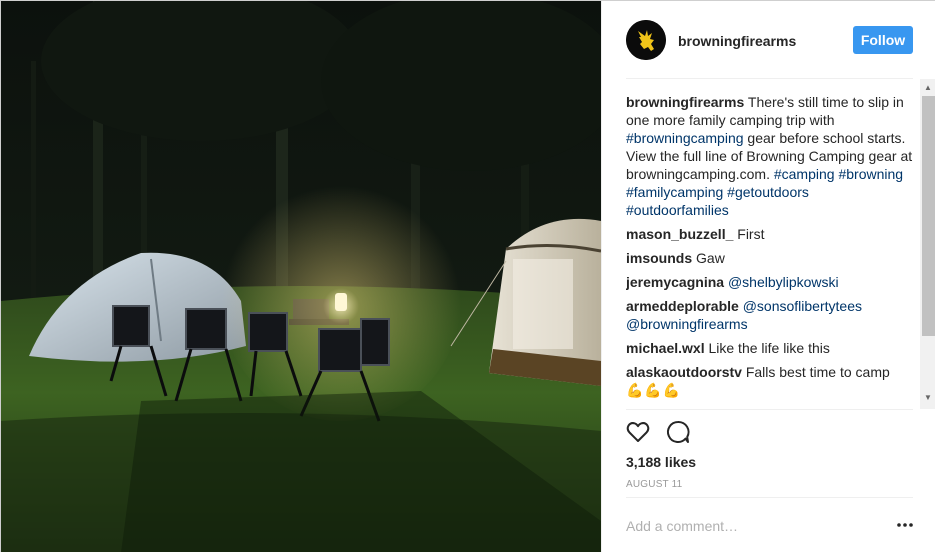 This screenshot has width=935, height=552. Describe the element at coordinates (654, 390) in the screenshot. I see `flexed-biceps-emoji: 💪💪💪` at that location.